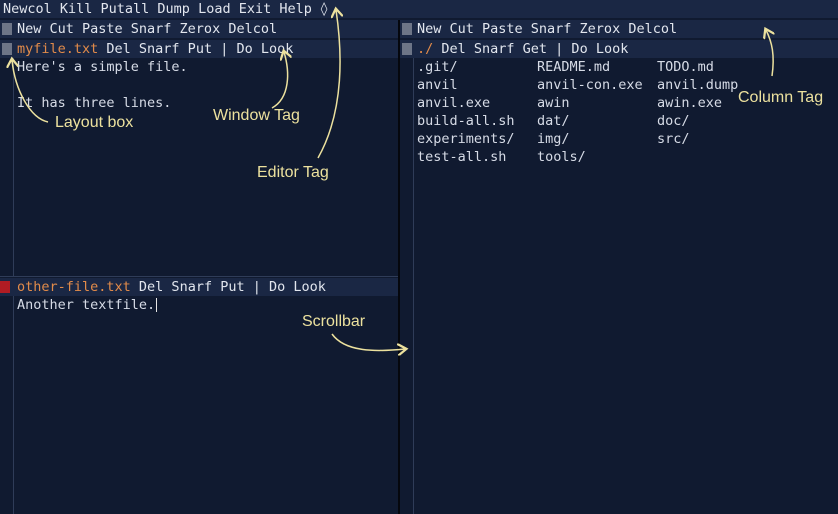 This screenshot has height=514, width=838. What do you see at coordinates (30, 91) in the screenshot?
I see `arrow-layout-box` at bounding box center [30, 91].